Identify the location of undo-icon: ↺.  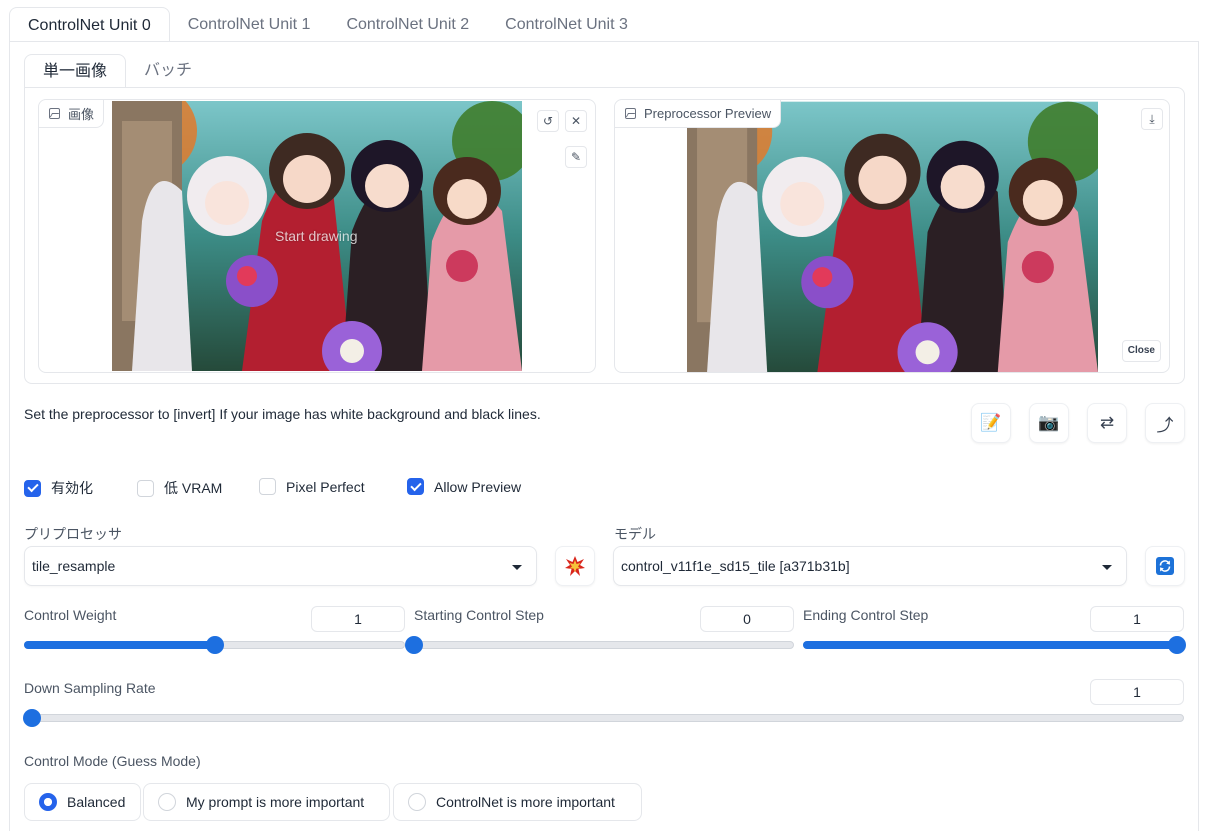
(548, 121).